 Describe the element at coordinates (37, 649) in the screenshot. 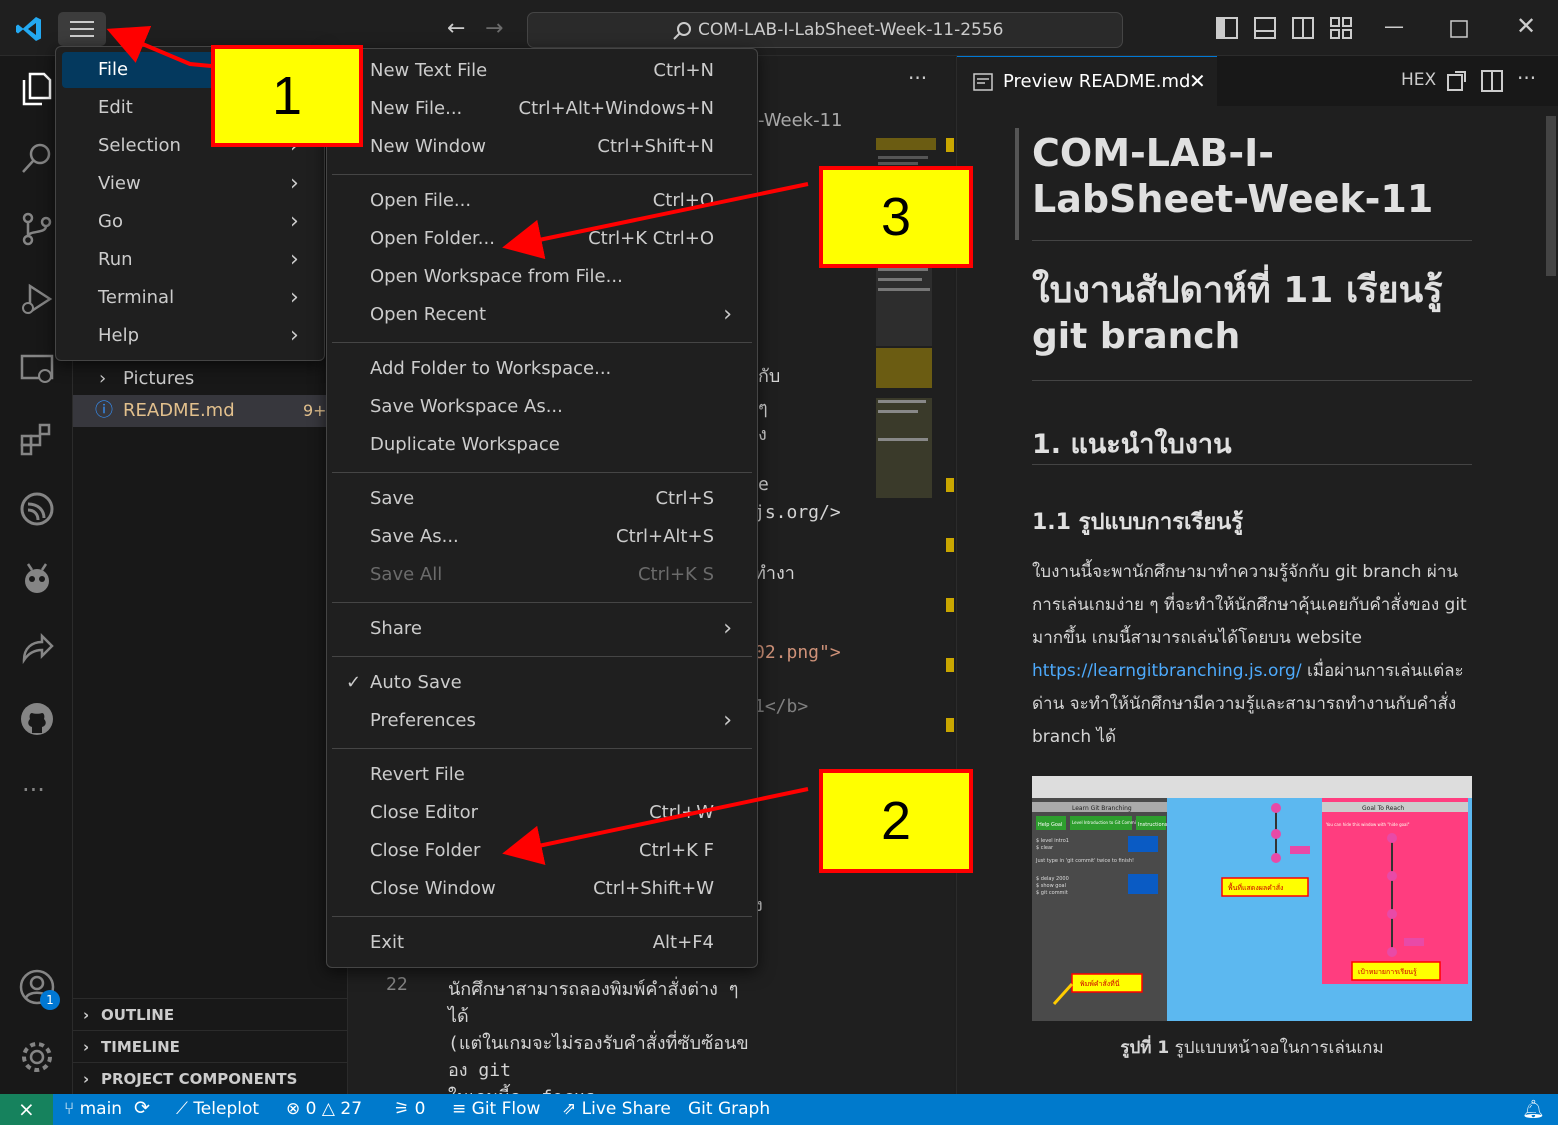

I see `live-share-icon` at that location.